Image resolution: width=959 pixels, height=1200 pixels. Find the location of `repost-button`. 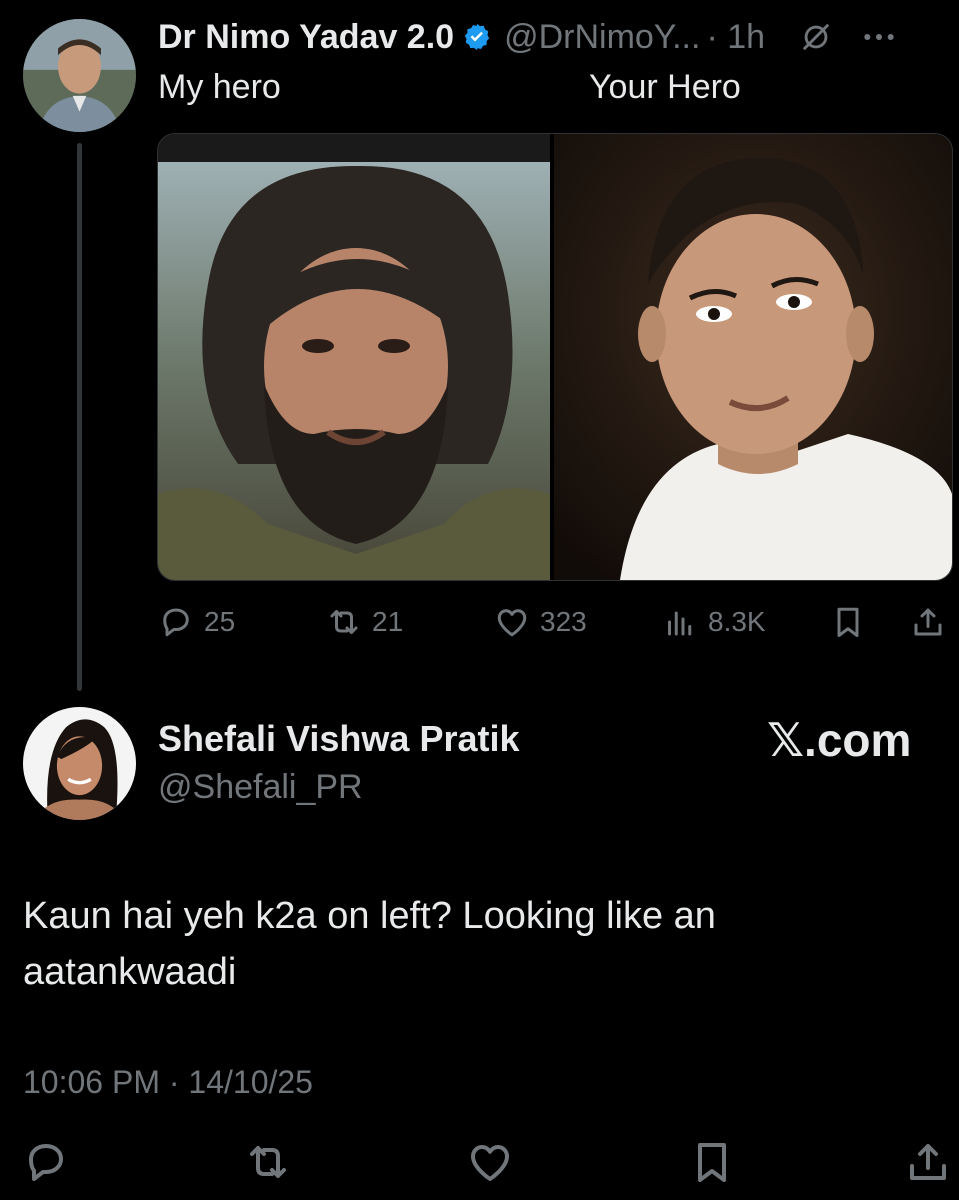

repost-button is located at coordinates (268, 1162).